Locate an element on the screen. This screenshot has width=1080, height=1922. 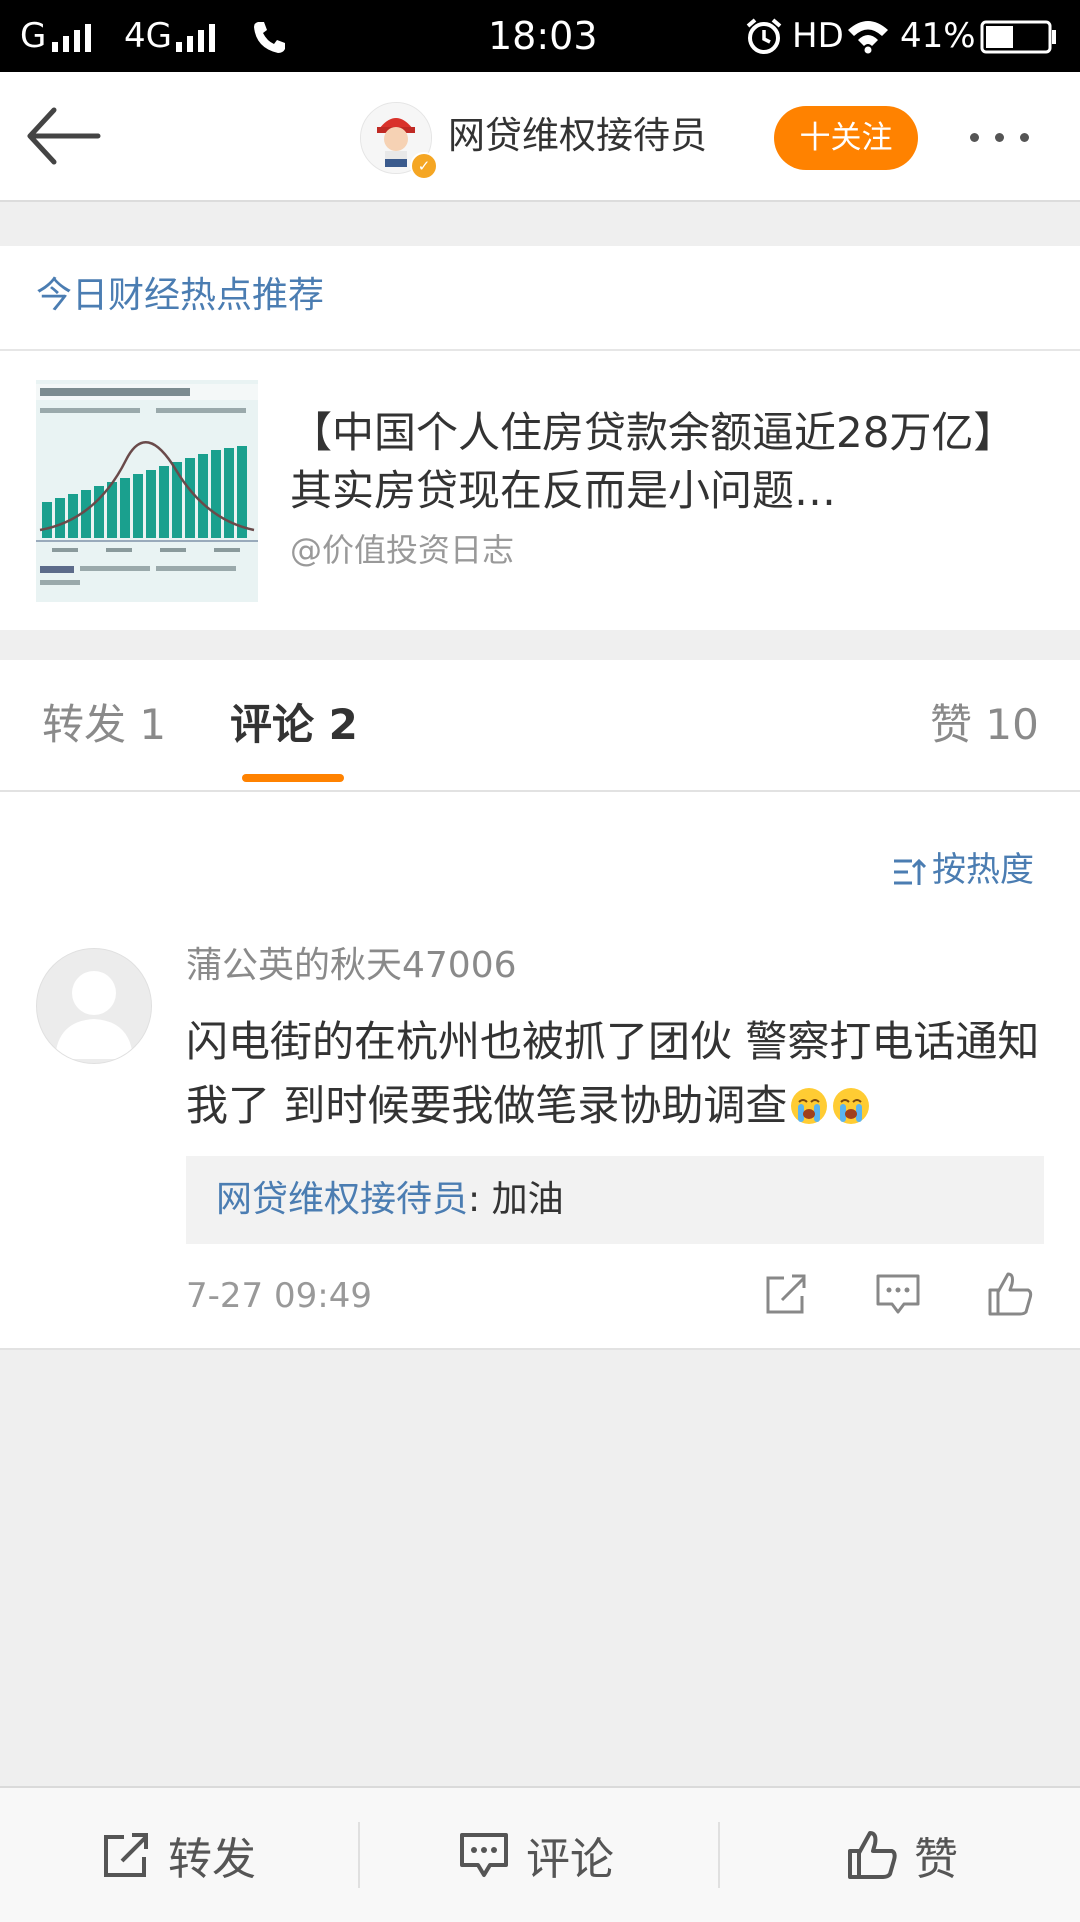
top-nav-bar: ✓ 网贷维权接待员 十关注 is located at coordinates (540, 137).